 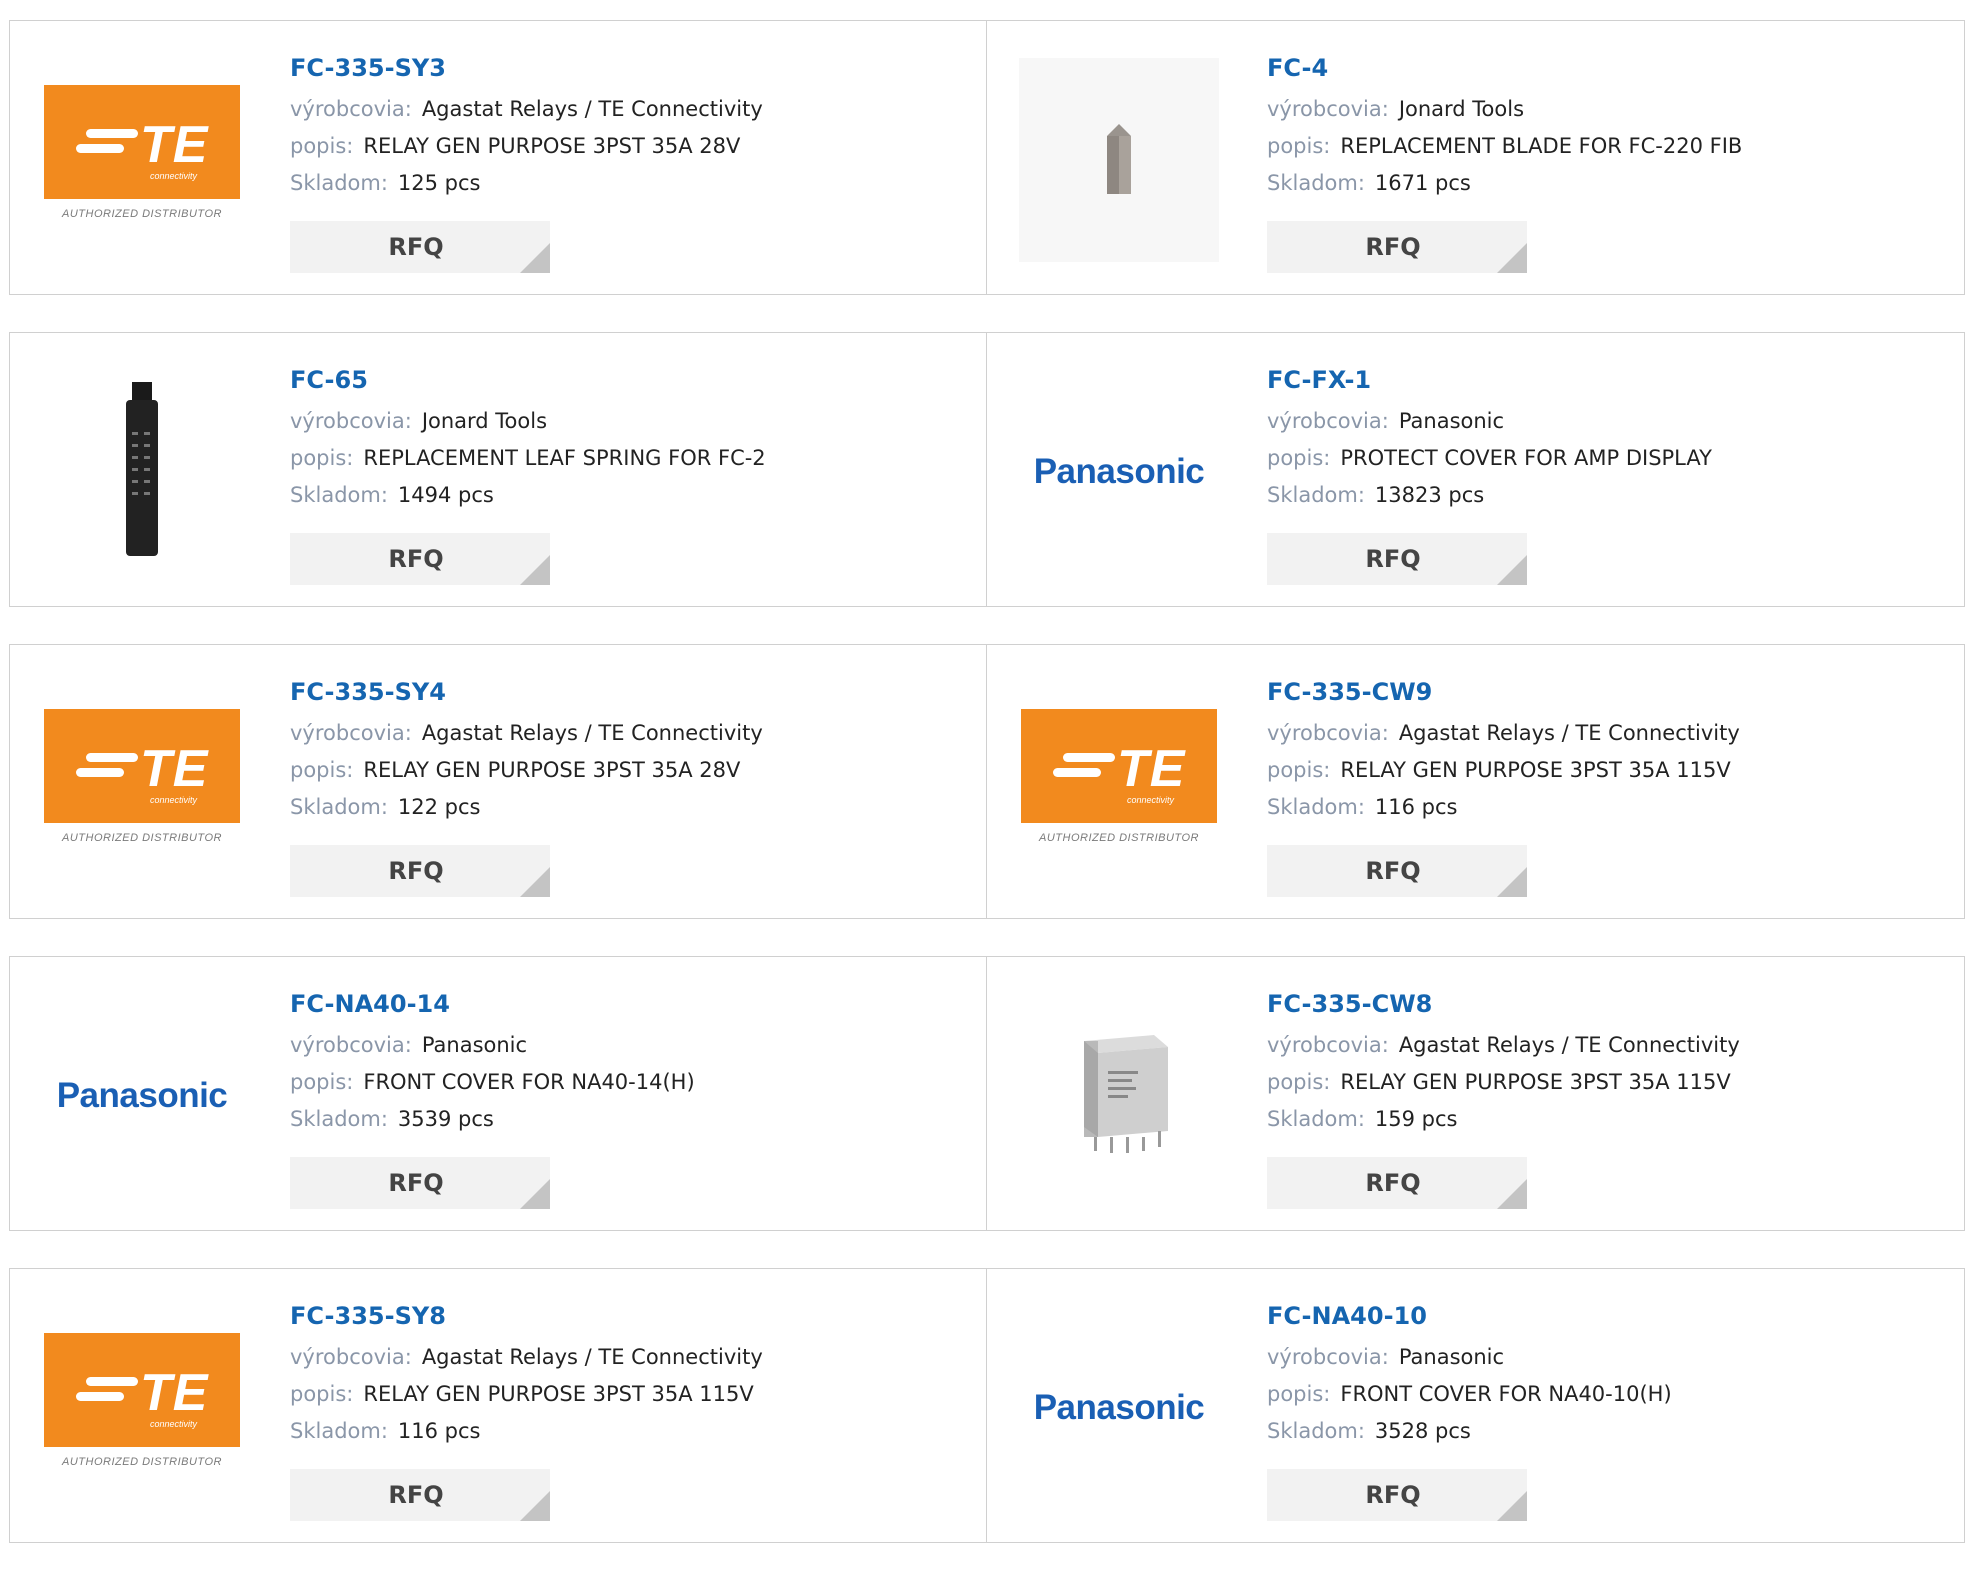 I want to click on stock-value: 125 pcs, so click(x=439, y=183).